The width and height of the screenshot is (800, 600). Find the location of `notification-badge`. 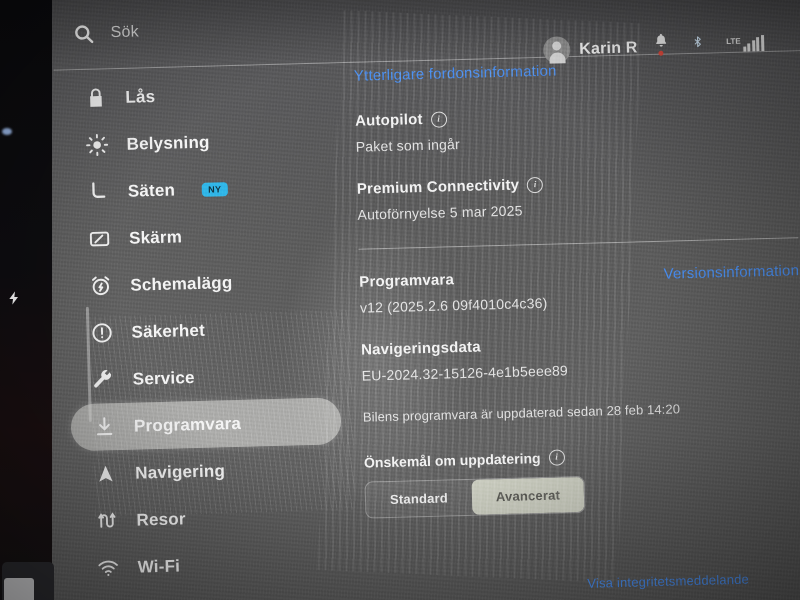

notification-badge is located at coordinates (661, 53).